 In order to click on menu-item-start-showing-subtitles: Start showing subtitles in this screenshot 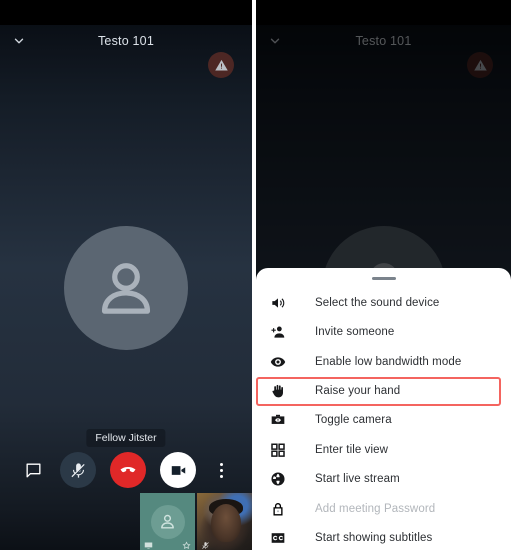, I will do `click(383, 537)`.